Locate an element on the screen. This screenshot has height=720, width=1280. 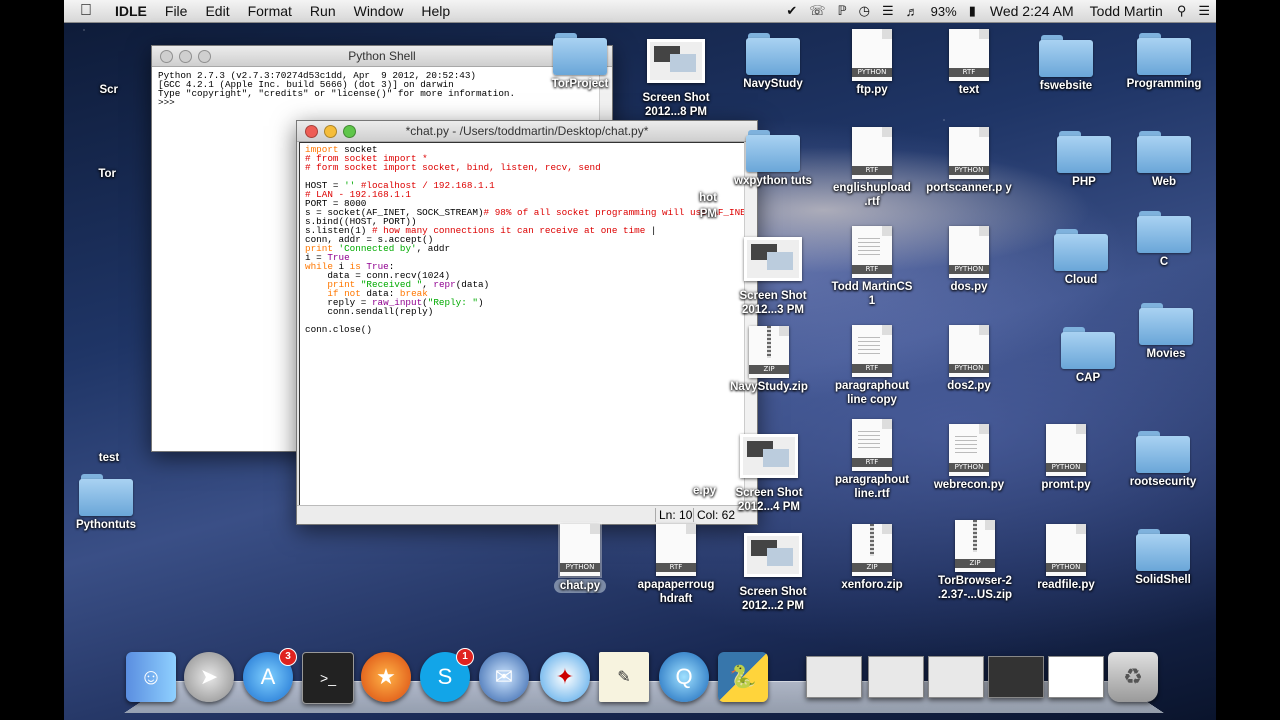
battery-percent: 93% is located at coordinates (944, 11).